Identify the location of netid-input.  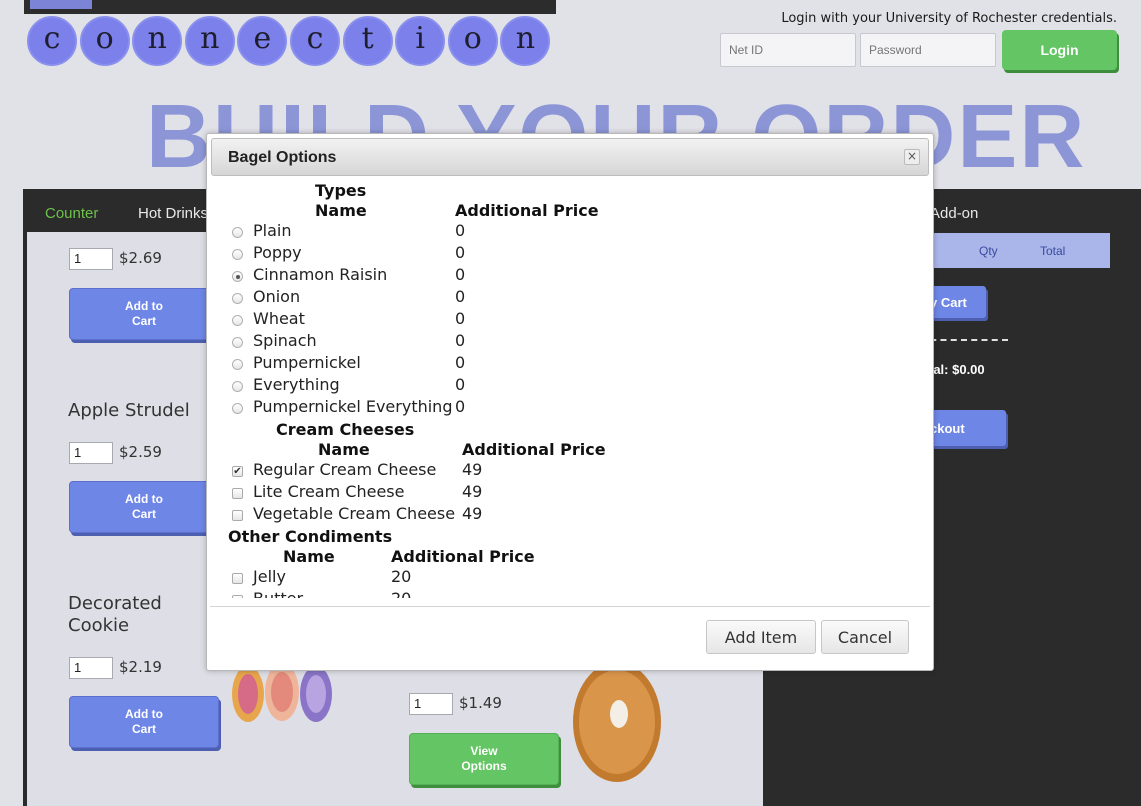
(788, 50).